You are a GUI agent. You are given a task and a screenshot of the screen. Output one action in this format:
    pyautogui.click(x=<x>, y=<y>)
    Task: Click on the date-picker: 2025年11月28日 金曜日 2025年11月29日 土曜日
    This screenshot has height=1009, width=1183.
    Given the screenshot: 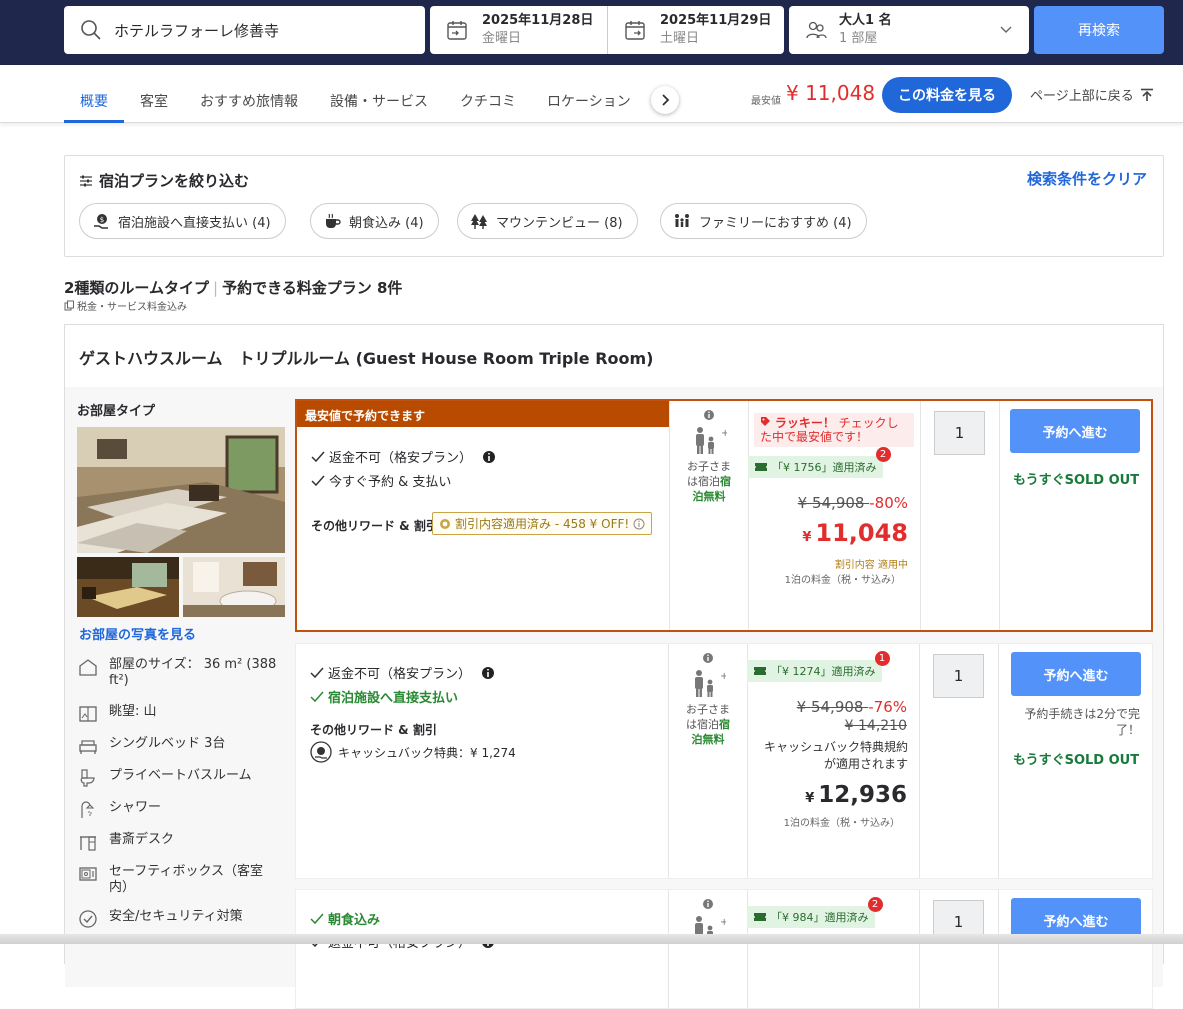 What is the action you would take?
    pyautogui.click(x=607, y=30)
    